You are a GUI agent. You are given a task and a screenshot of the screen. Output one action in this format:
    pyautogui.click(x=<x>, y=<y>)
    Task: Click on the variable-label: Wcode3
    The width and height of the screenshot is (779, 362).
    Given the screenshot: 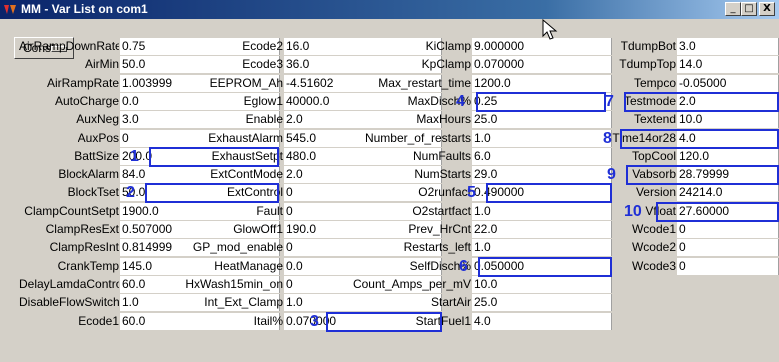 What is the action you would take?
    pyautogui.click(x=653, y=265)
    